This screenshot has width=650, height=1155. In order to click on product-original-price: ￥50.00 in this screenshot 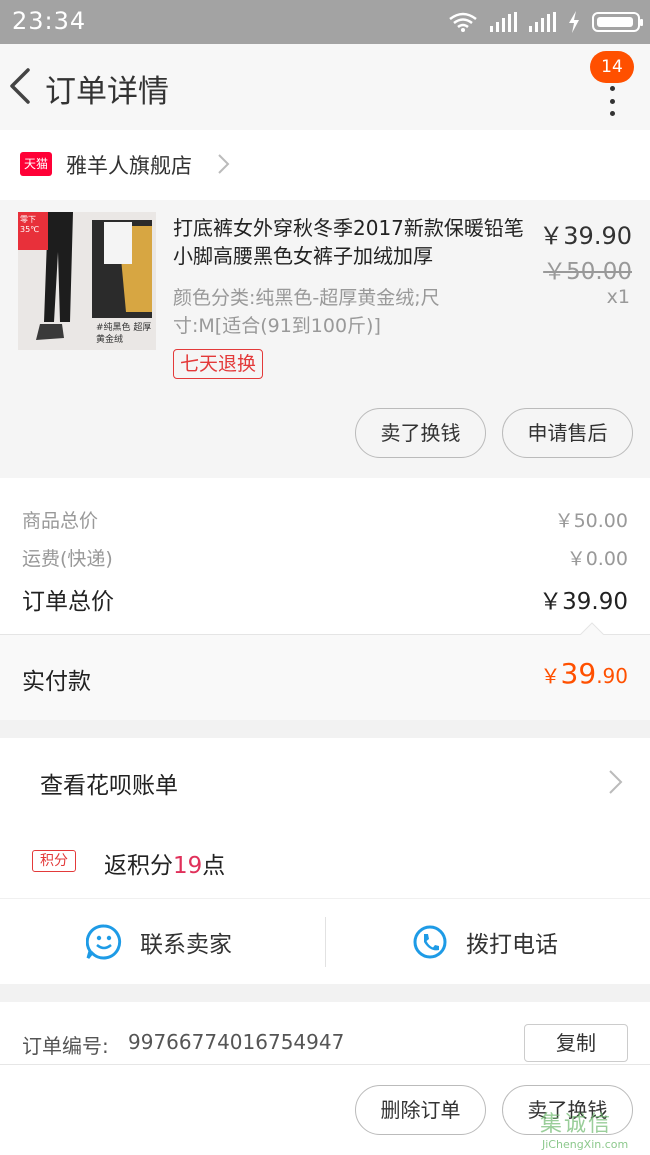, I will do `click(587, 272)`.